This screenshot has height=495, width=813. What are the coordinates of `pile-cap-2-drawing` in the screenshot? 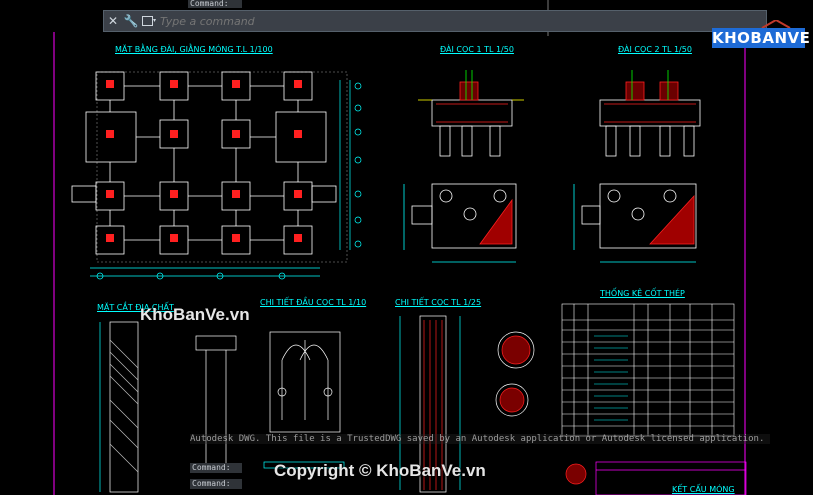 It's located at (637, 166).